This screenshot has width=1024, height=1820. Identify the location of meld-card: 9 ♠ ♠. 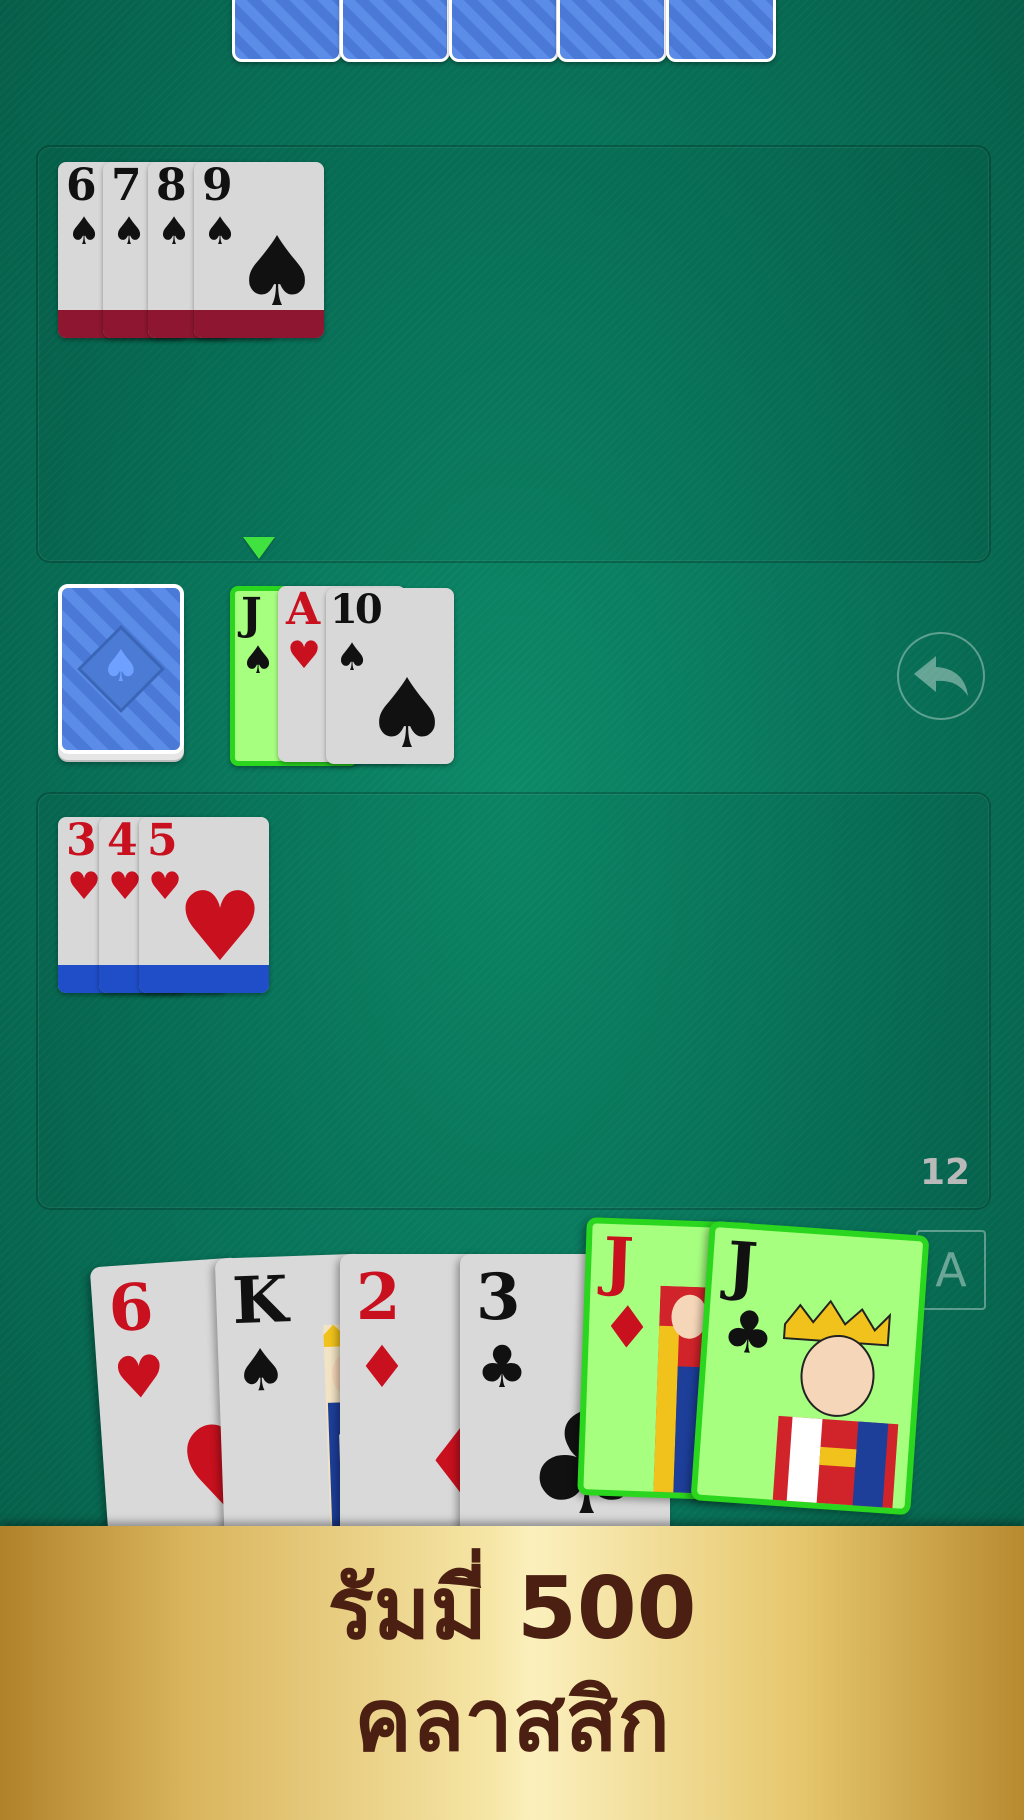
(259, 250).